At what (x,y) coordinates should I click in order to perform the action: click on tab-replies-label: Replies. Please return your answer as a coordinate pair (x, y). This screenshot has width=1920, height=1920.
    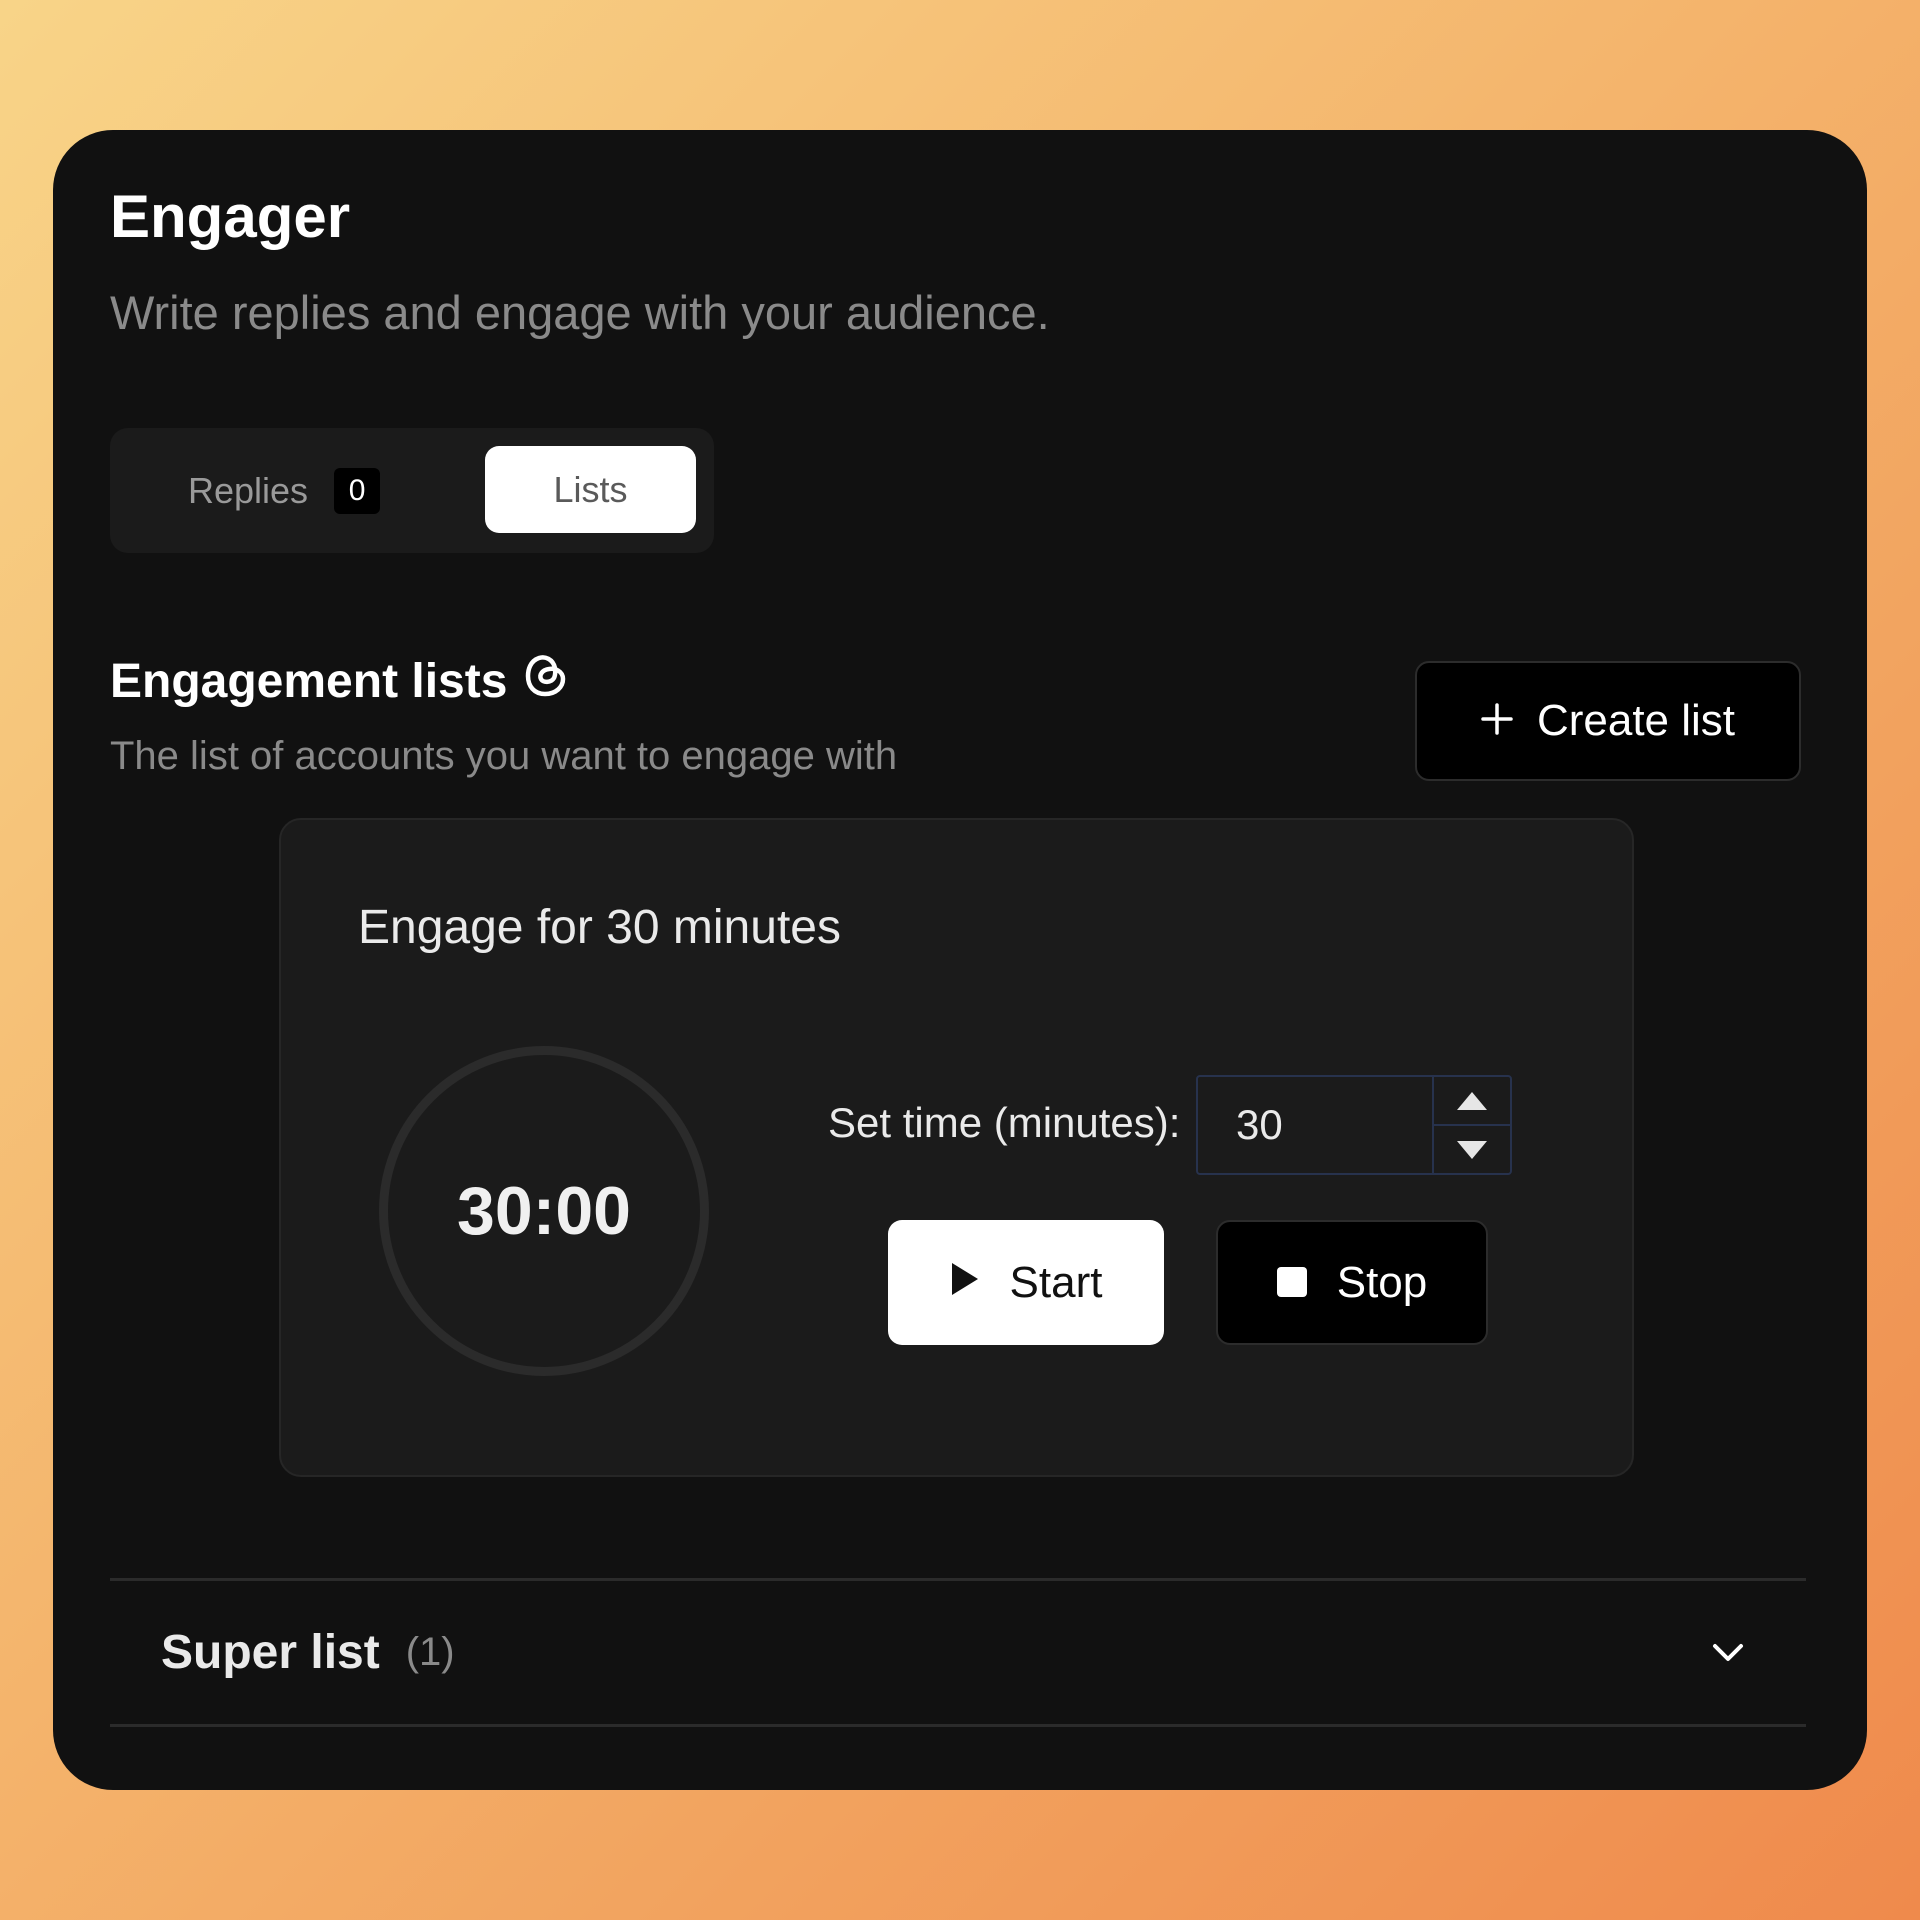
    Looking at the image, I should click on (248, 490).